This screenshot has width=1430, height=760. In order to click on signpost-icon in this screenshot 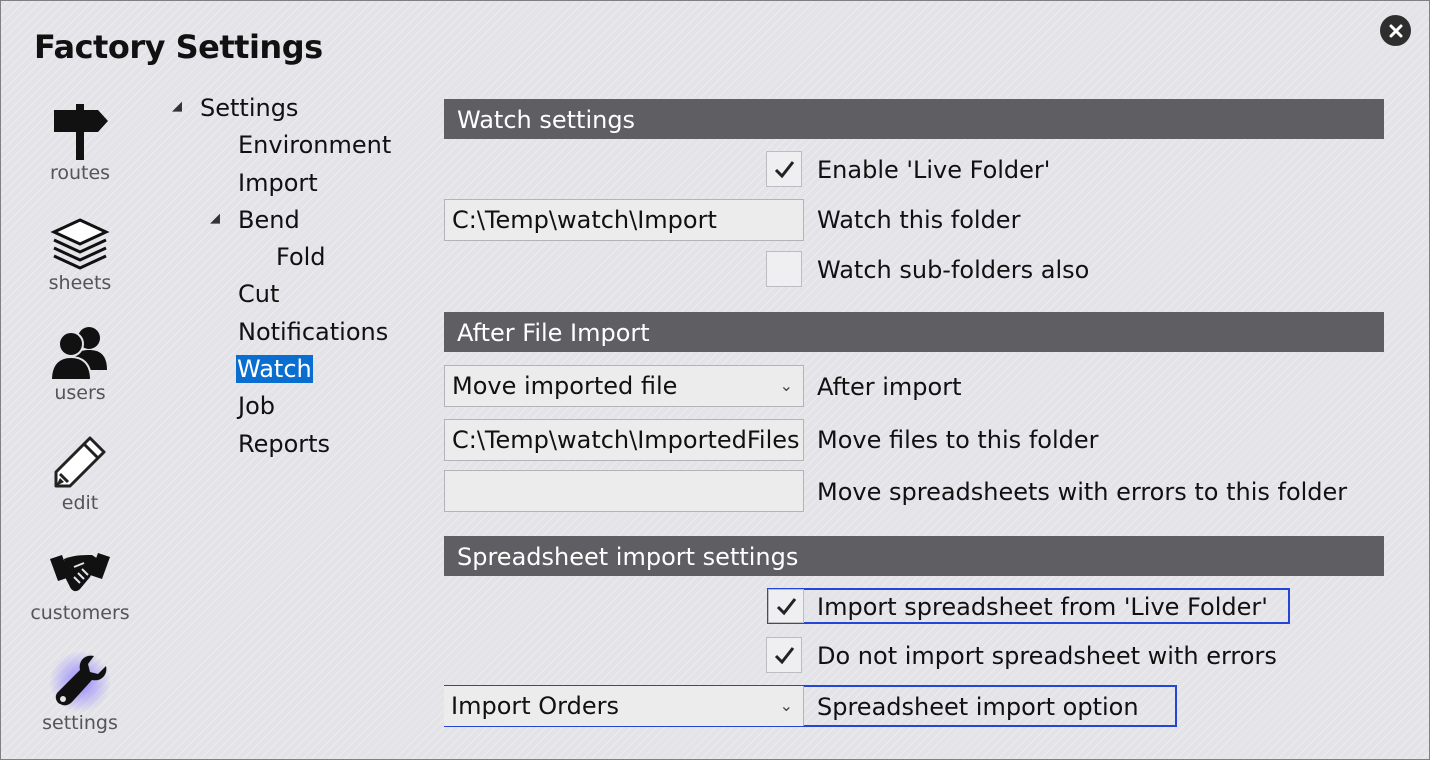, I will do `click(80, 132)`.